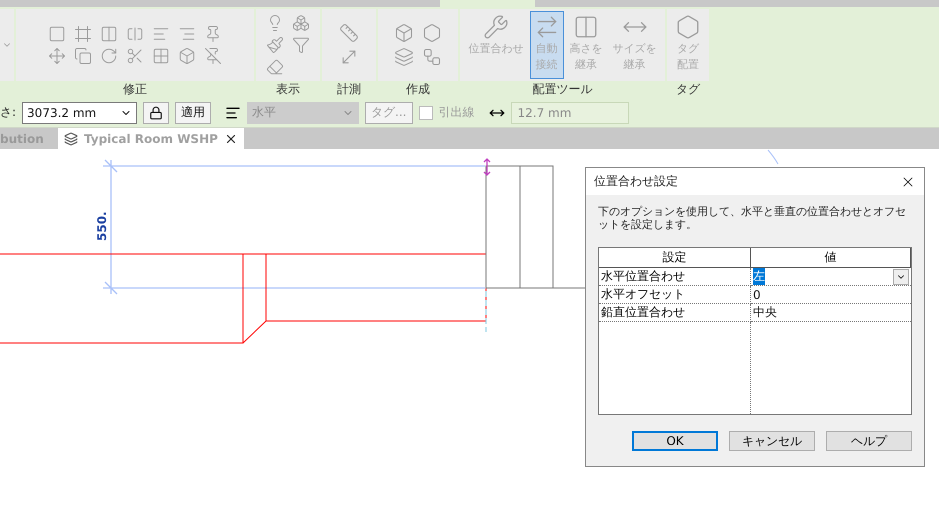  I want to click on arc-line, so click(773, 157).